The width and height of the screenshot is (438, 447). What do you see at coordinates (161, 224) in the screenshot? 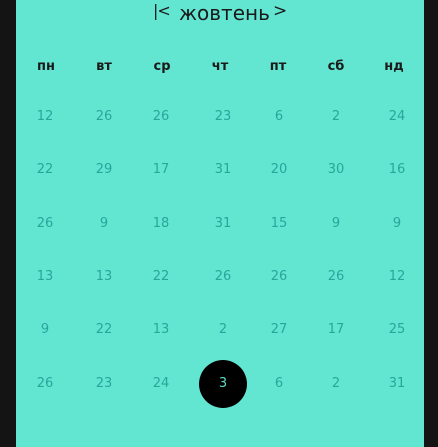
I see `day-cell: 18` at bounding box center [161, 224].